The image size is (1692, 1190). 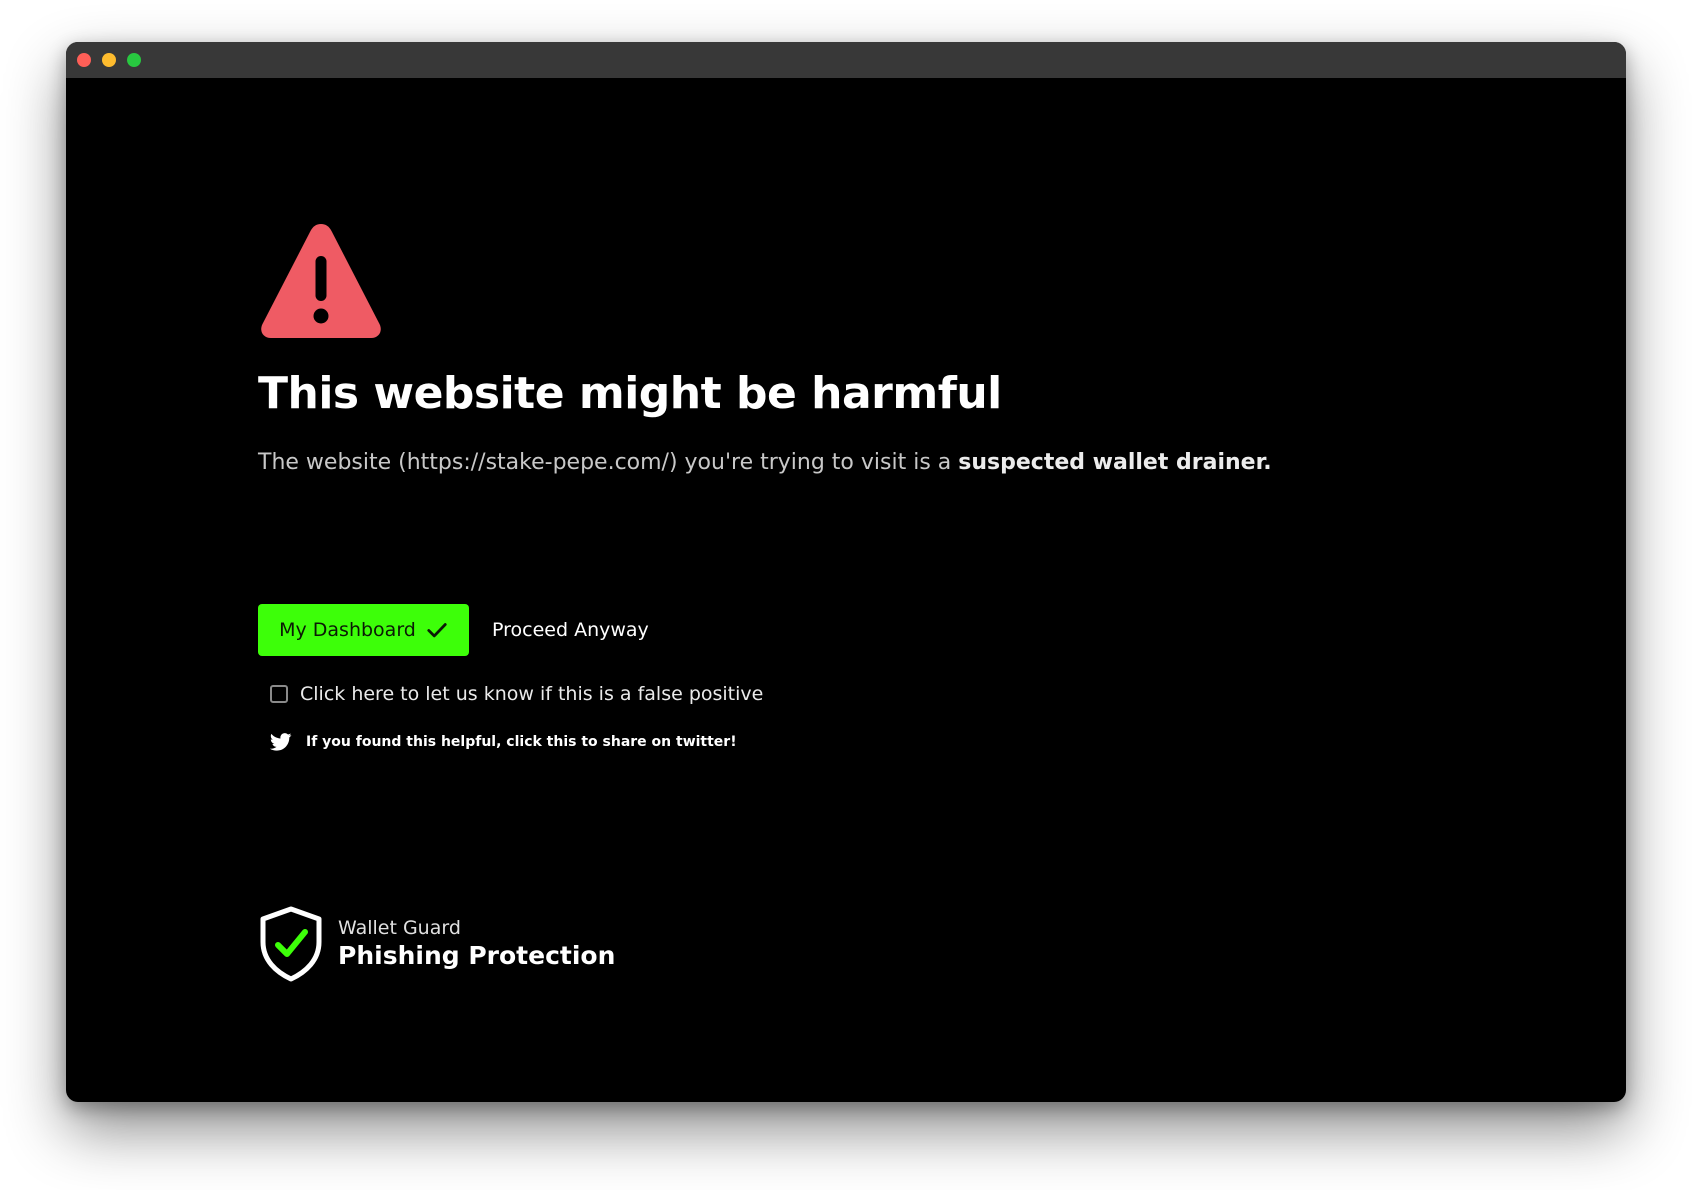 I want to click on my-dashboard-button: My Dashboard, so click(x=363, y=630).